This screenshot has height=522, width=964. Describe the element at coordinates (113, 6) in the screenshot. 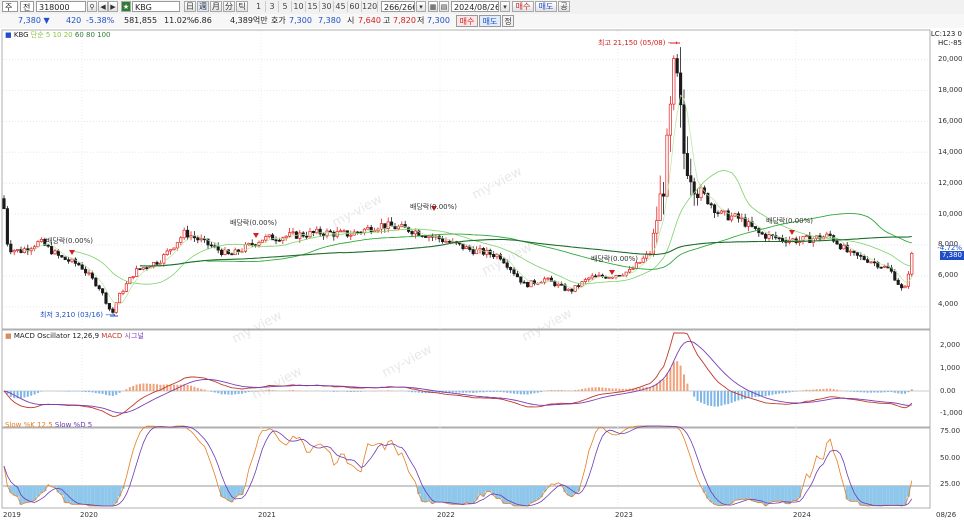

I see `next-icon: ▶` at that location.